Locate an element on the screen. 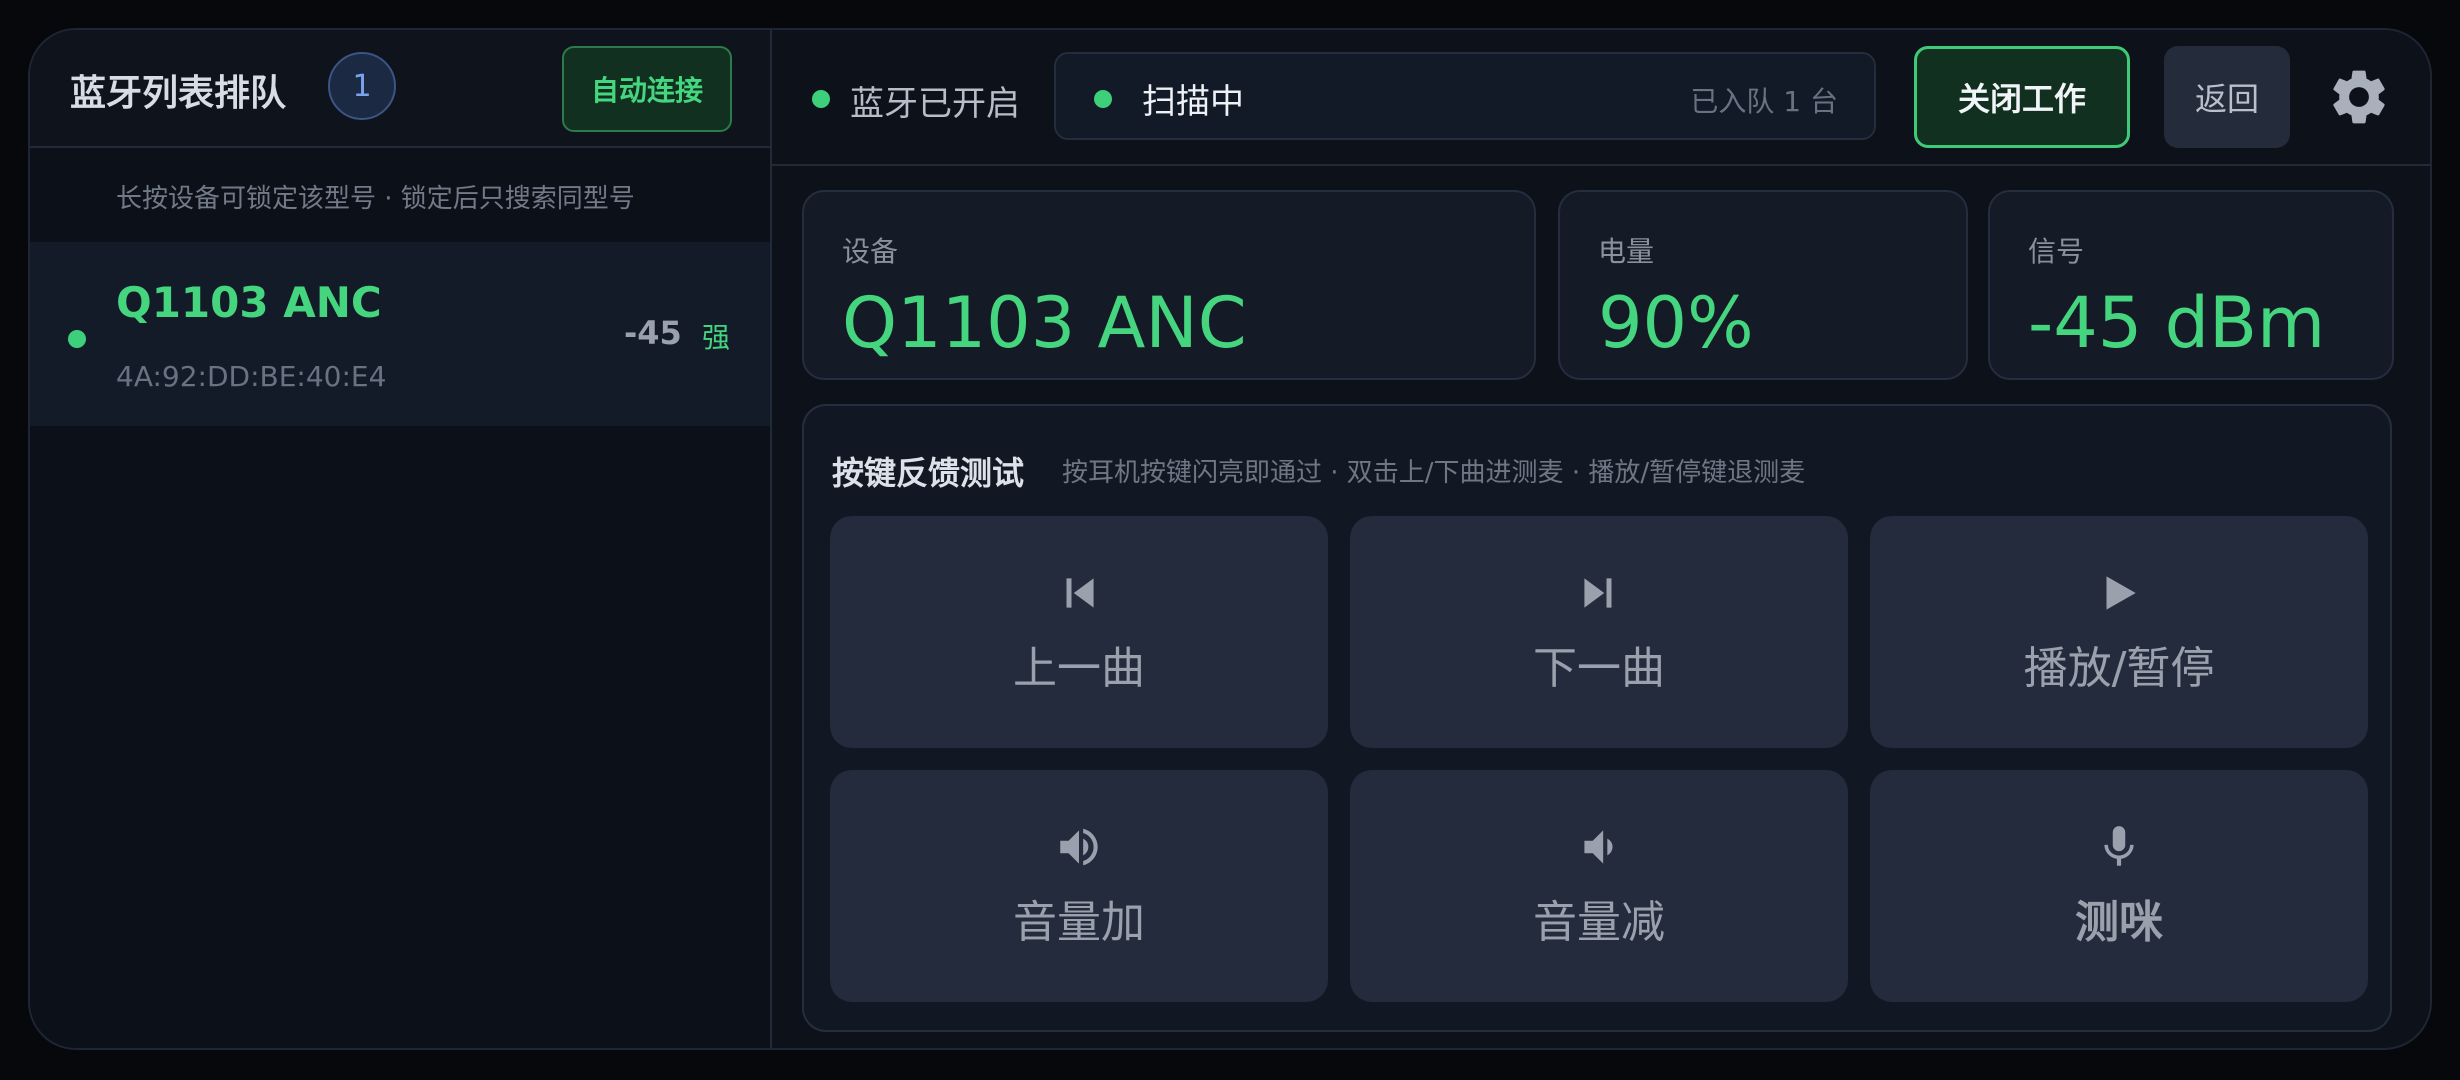  key-mic-test: 测咪 is located at coordinates (2119, 886).